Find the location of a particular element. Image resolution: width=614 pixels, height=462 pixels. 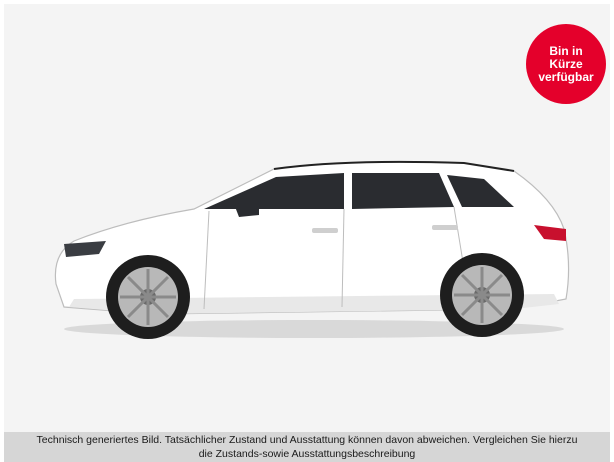

badge-line-2: Kürze is located at coordinates (566, 63).